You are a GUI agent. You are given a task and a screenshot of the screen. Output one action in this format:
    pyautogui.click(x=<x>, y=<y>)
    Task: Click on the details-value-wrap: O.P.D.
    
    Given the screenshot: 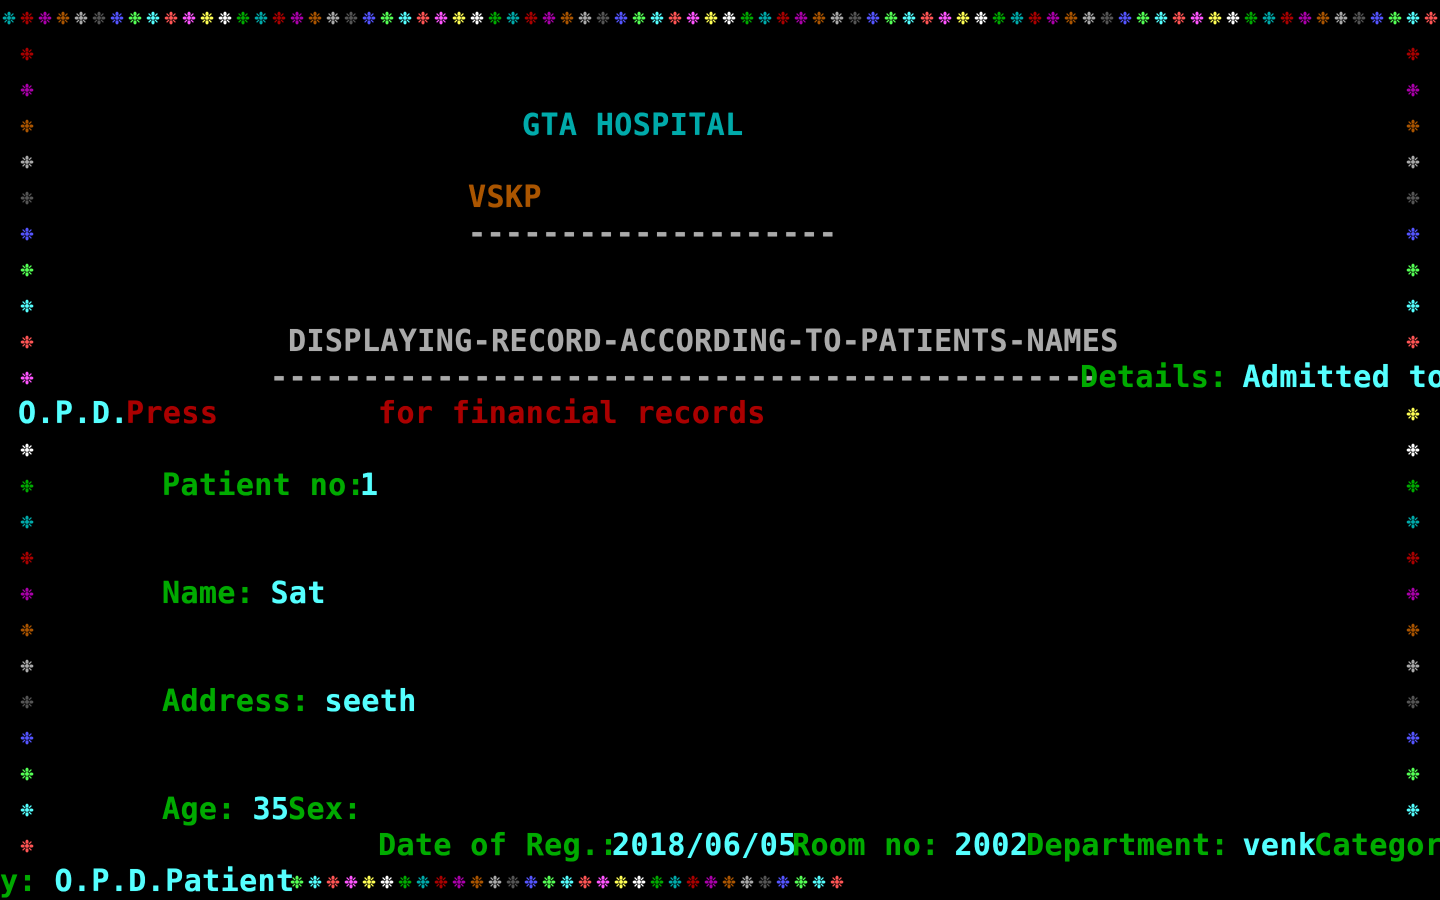 What is the action you would take?
    pyautogui.click(x=73, y=413)
    